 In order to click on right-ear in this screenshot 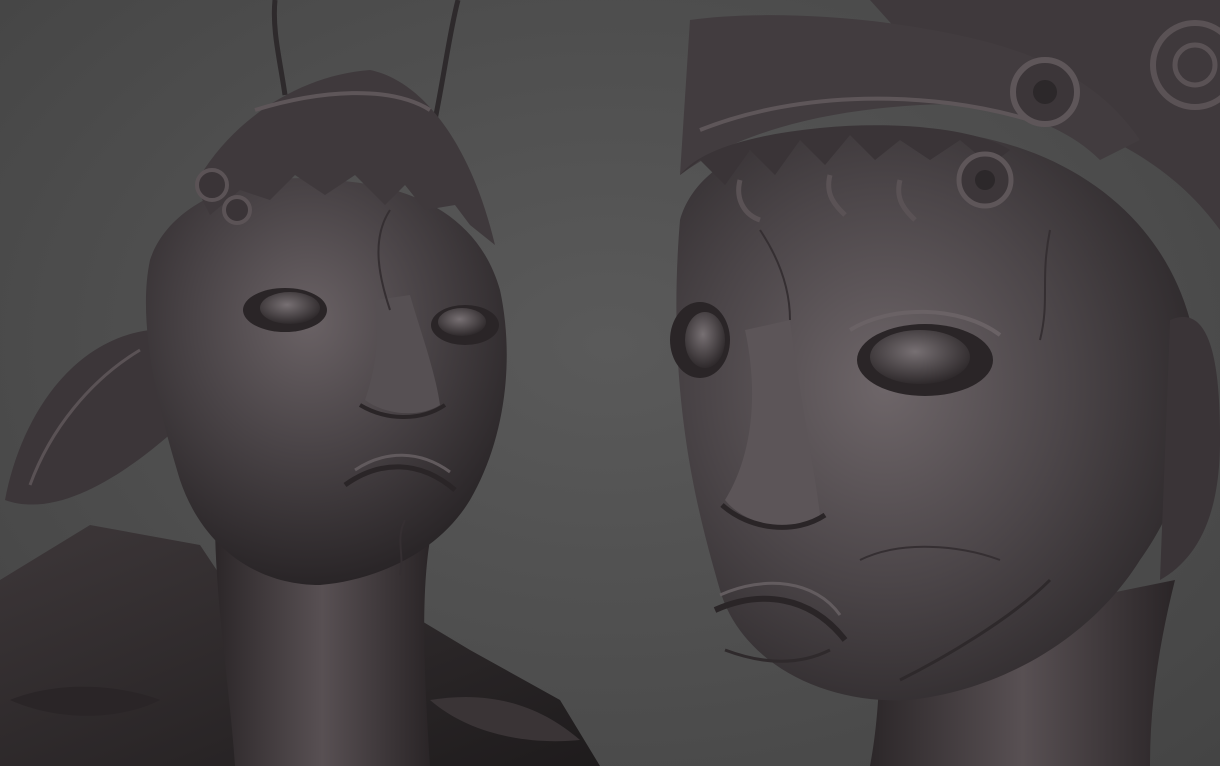, I will do `click(1190, 448)`.